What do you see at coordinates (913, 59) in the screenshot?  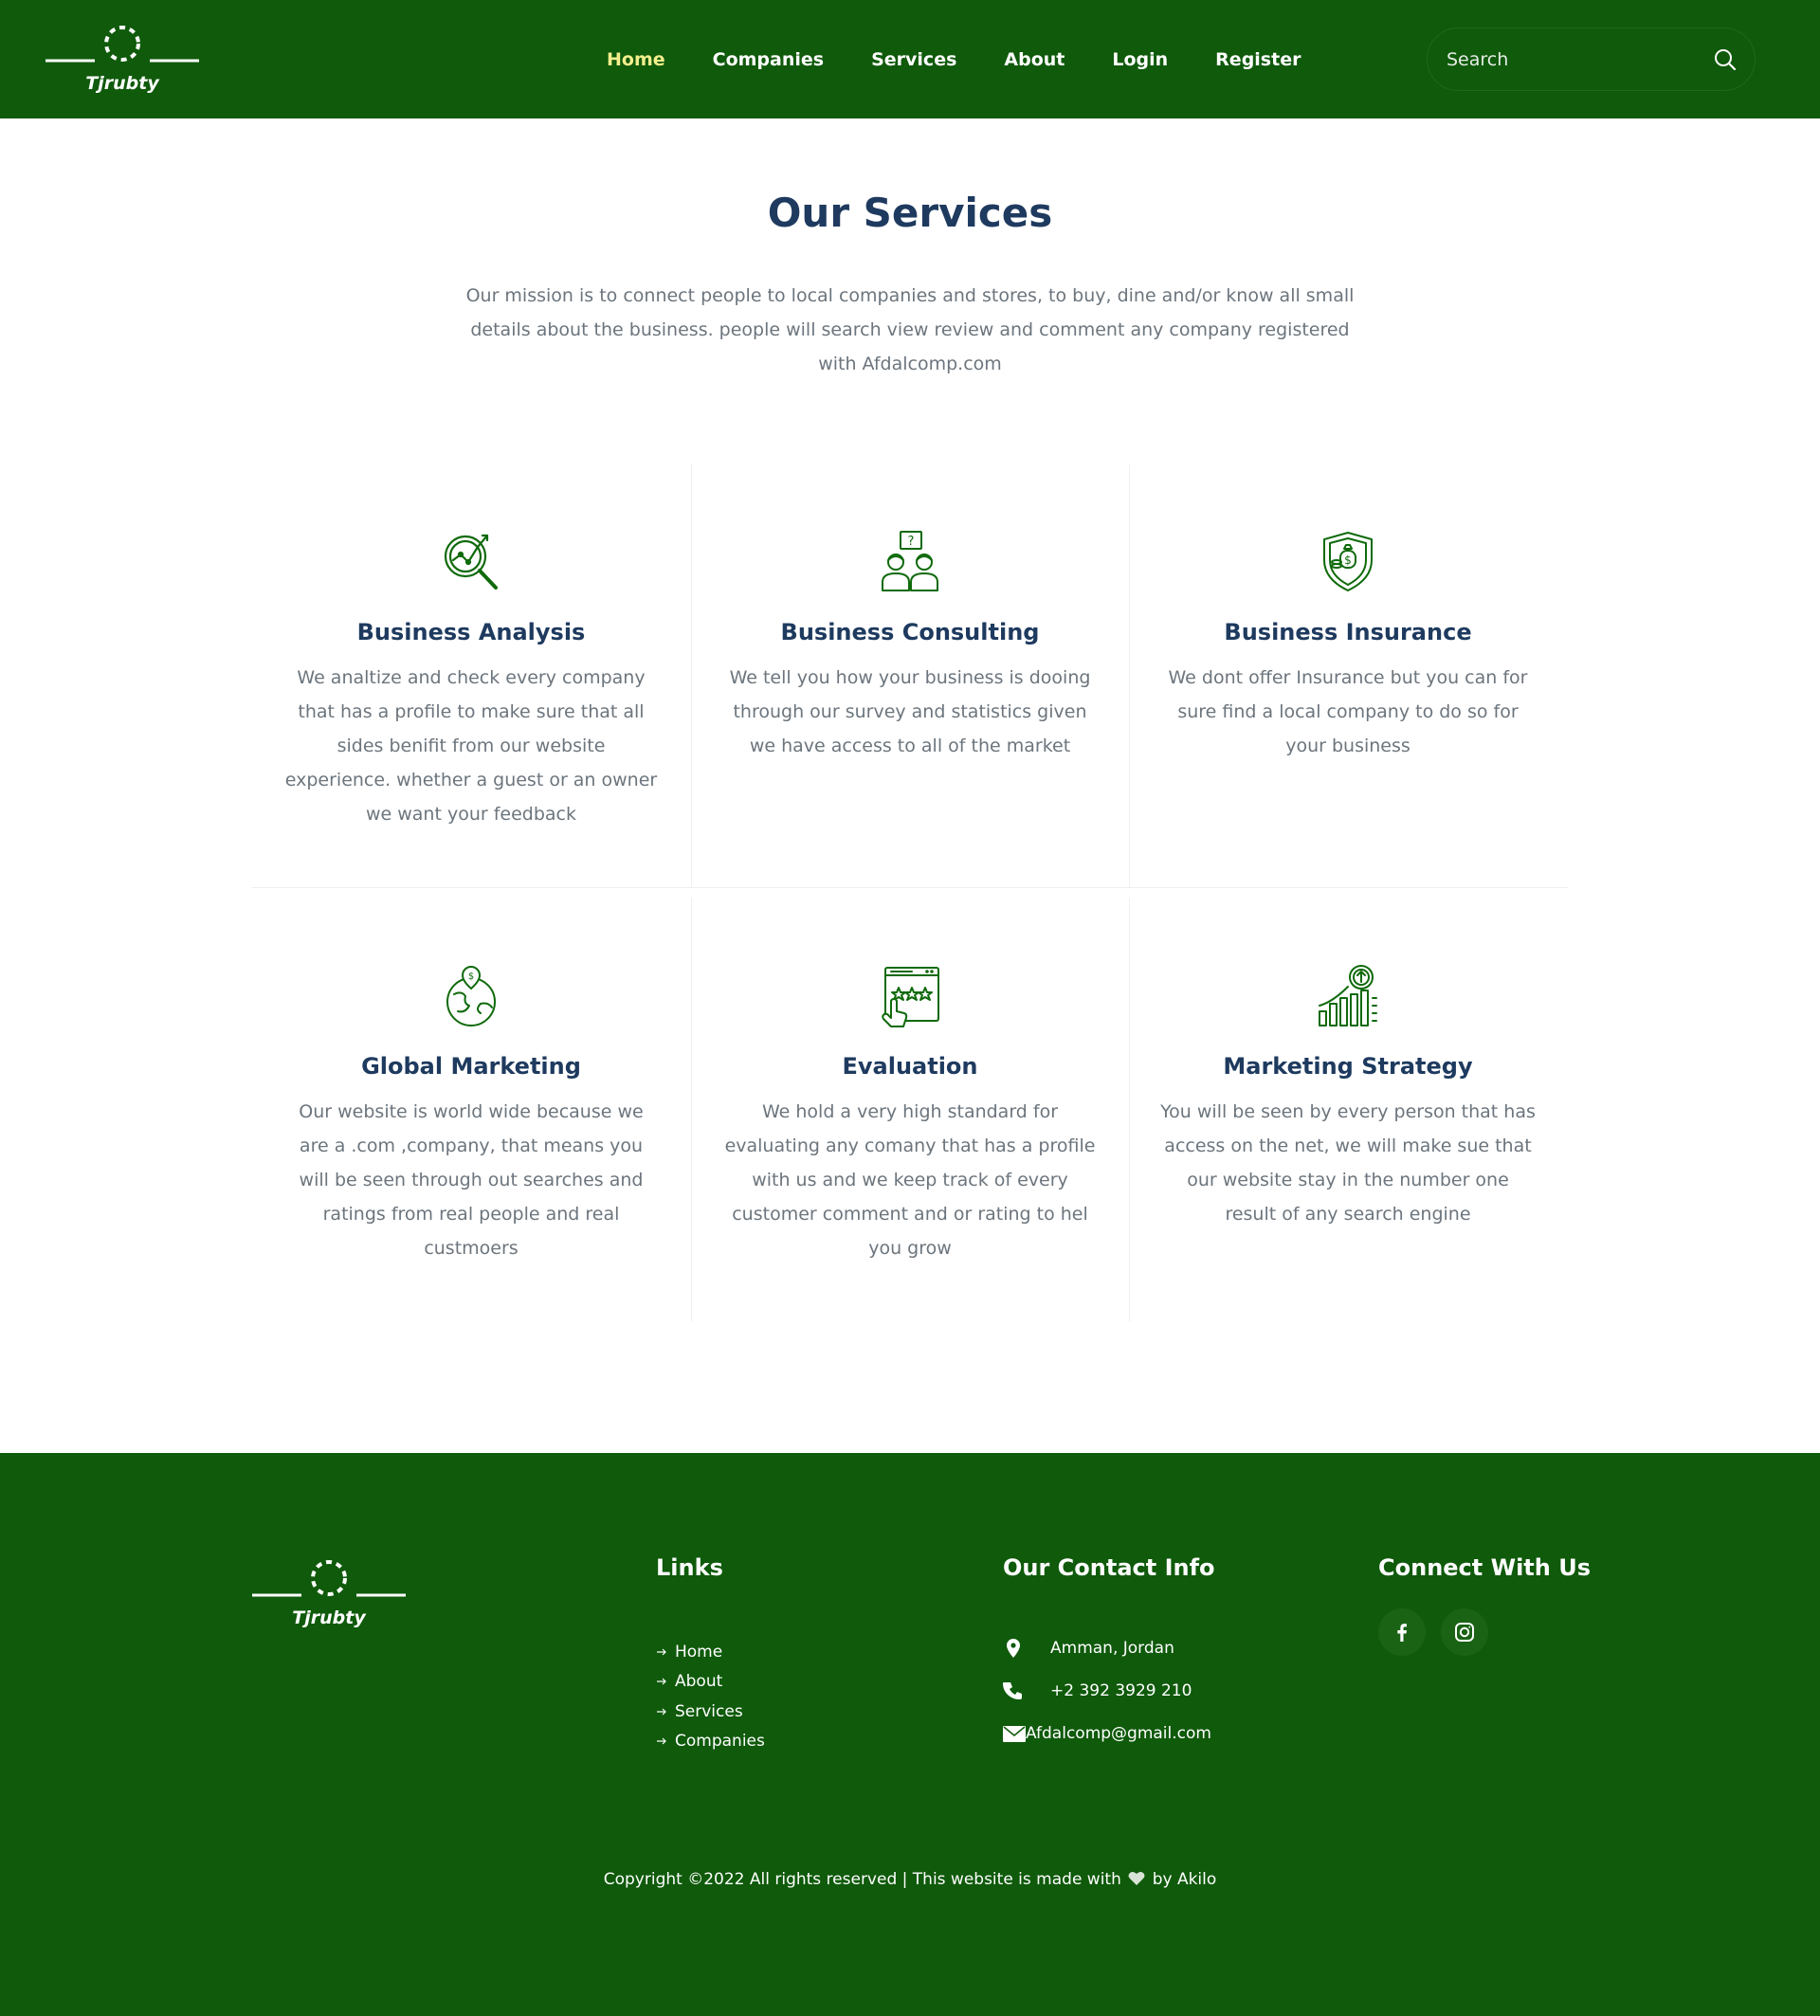 I see `nav-services: Services` at bounding box center [913, 59].